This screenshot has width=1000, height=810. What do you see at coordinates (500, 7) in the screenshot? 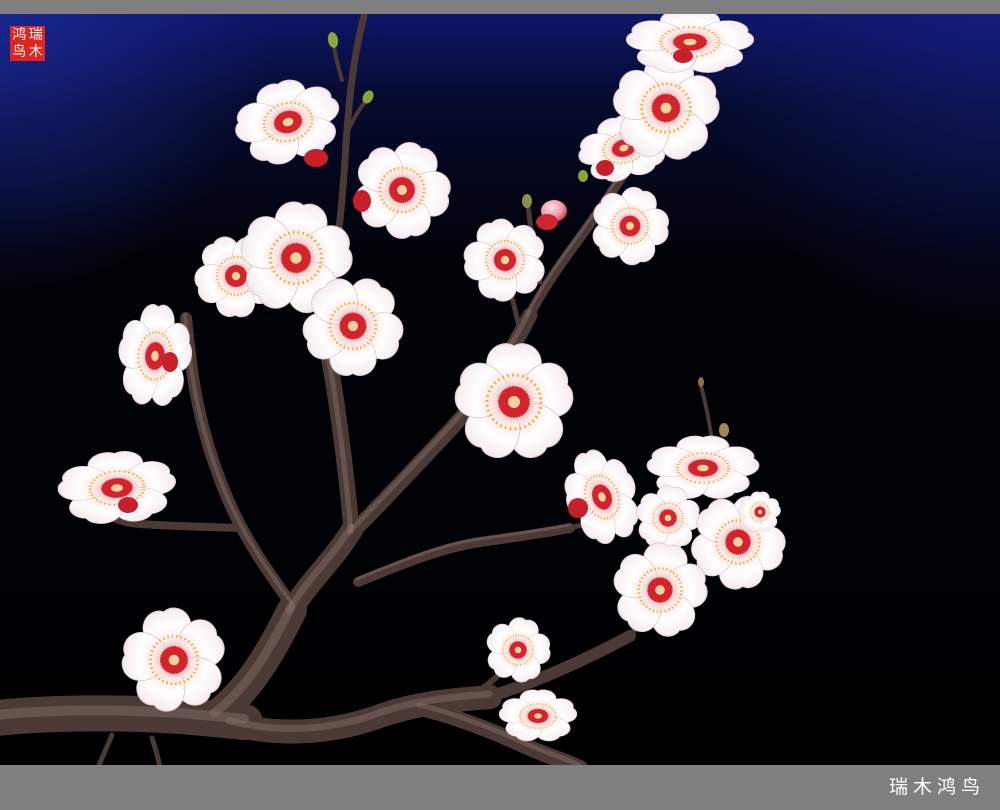
I see `frame-top` at bounding box center [500, 7].